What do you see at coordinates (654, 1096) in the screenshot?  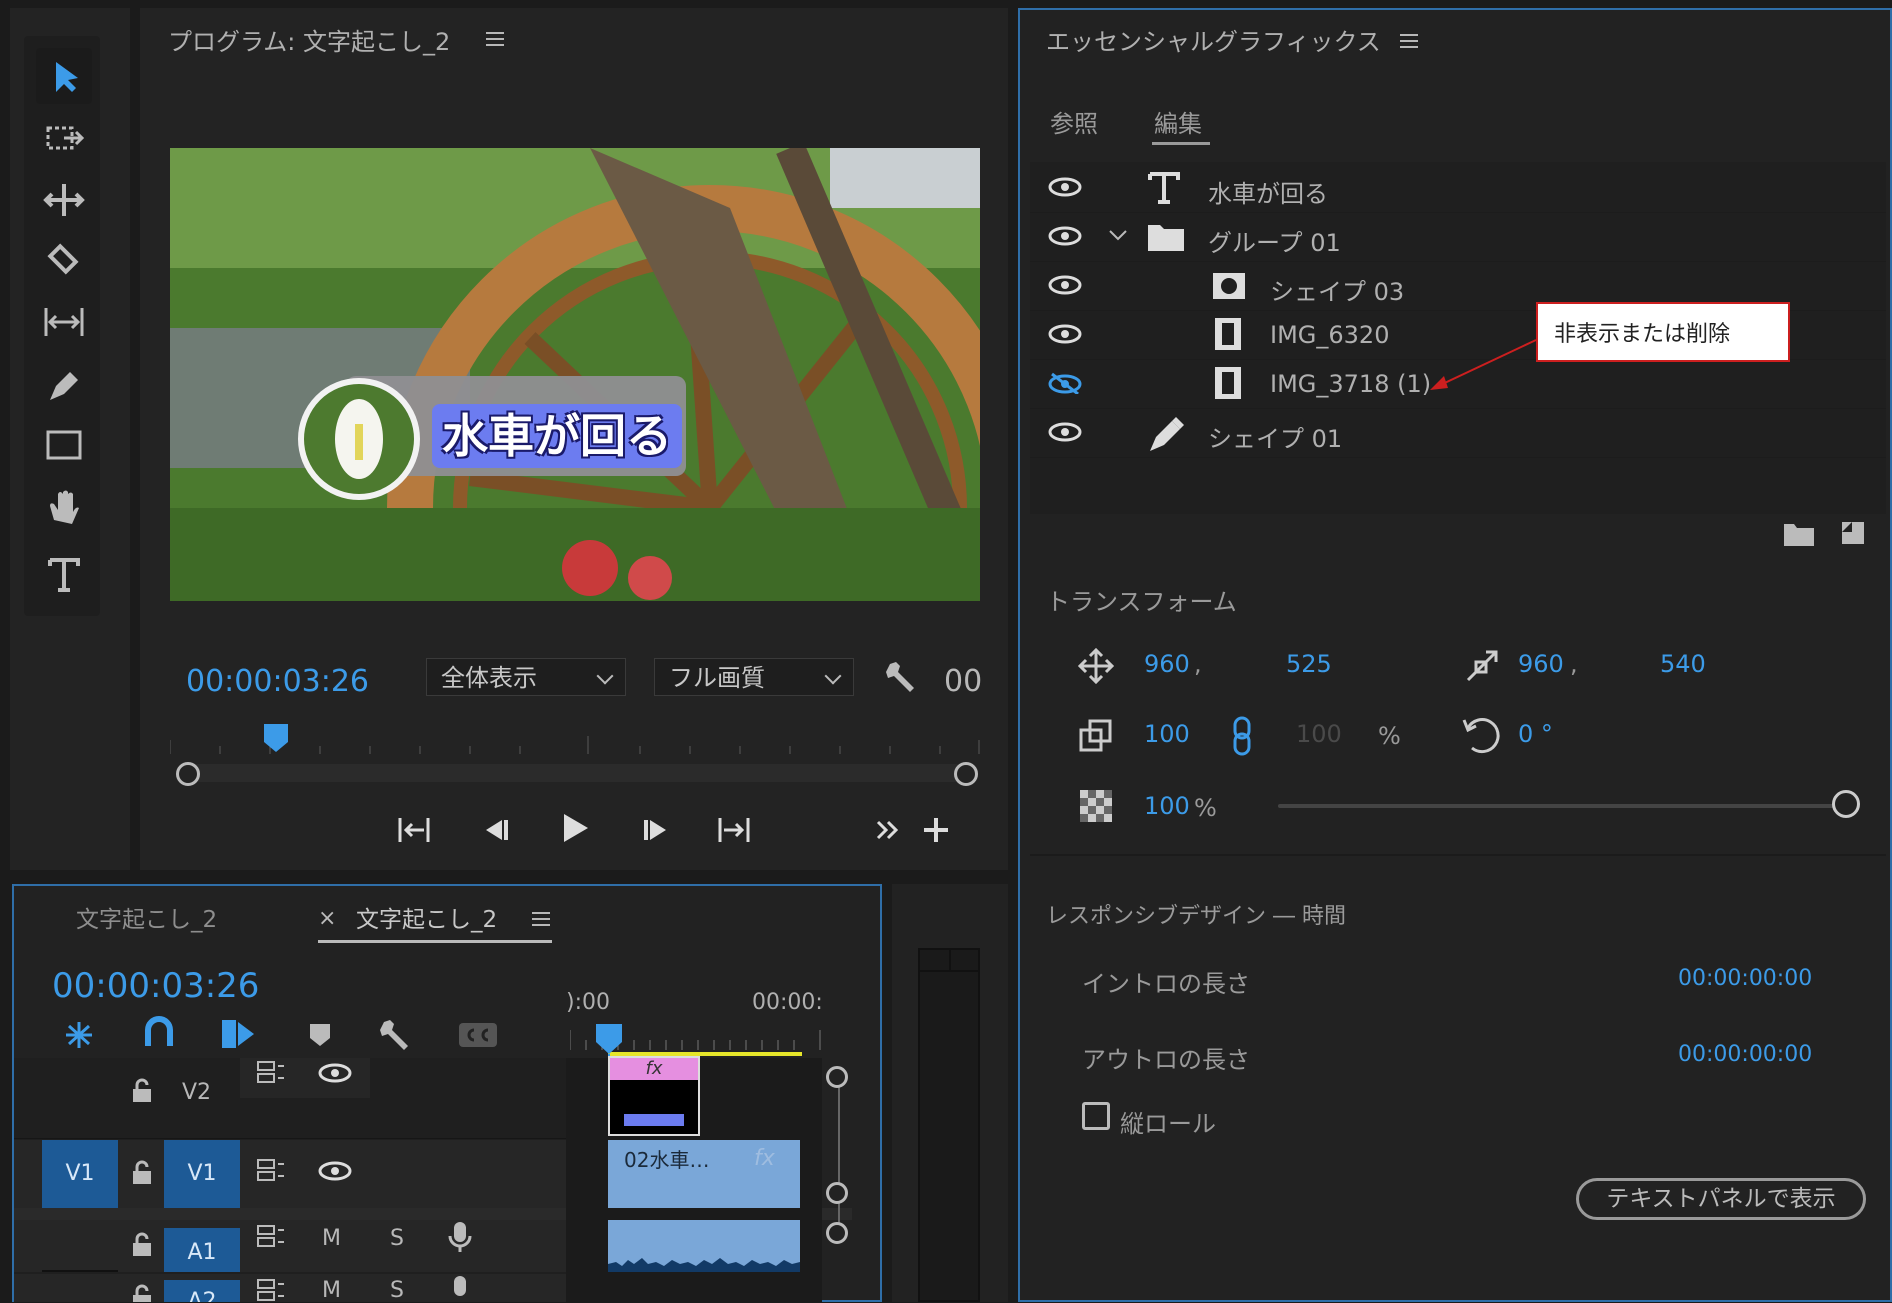 I see `graphic-clip-v2: fx` at bounding box center [654, 1096].